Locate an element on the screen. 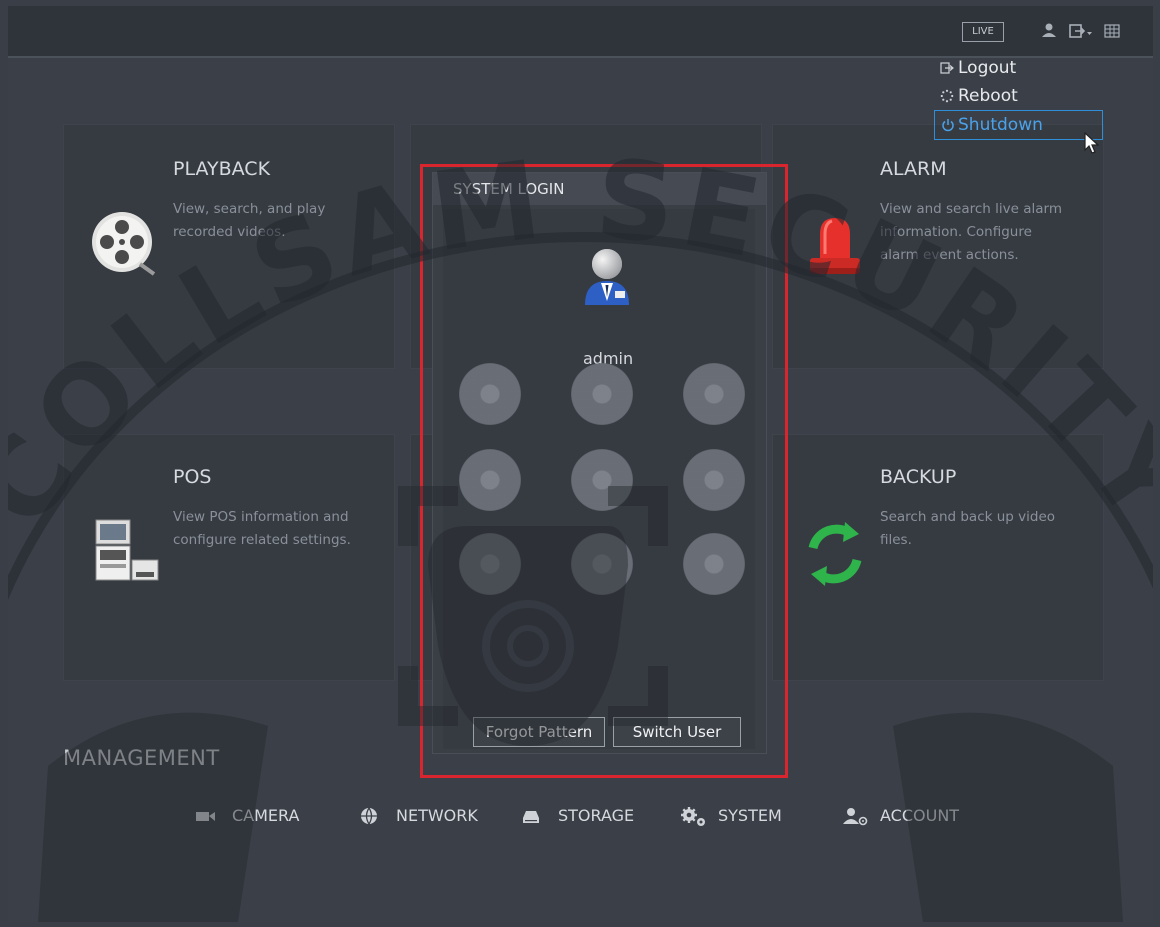 Image resolution: width=1160 pixels, height=927 pixels. menu-item-label: Logout is located at coordinates (987, 68).